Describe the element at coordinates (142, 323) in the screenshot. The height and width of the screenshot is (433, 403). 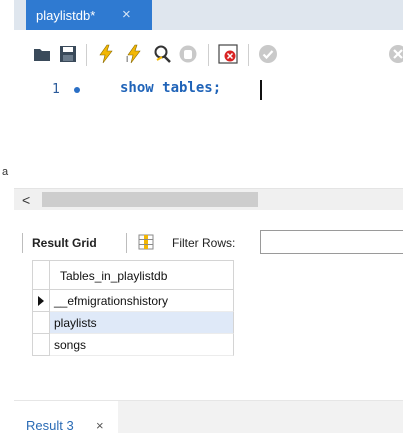
I see `table-row: playlists` at that location.